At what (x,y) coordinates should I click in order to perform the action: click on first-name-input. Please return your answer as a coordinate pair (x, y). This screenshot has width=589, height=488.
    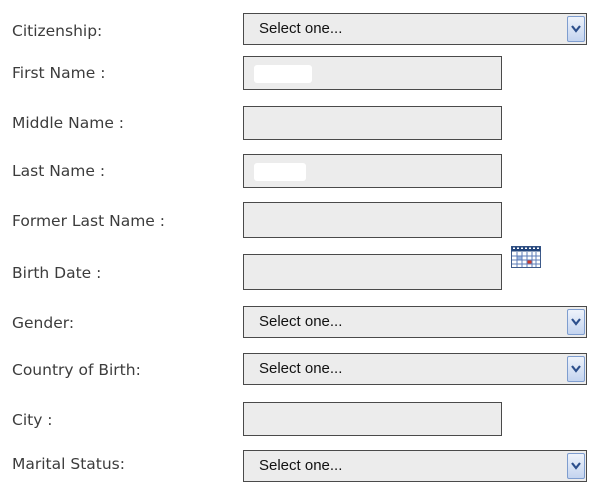
    Looking at the image, I should click on (372, 73).